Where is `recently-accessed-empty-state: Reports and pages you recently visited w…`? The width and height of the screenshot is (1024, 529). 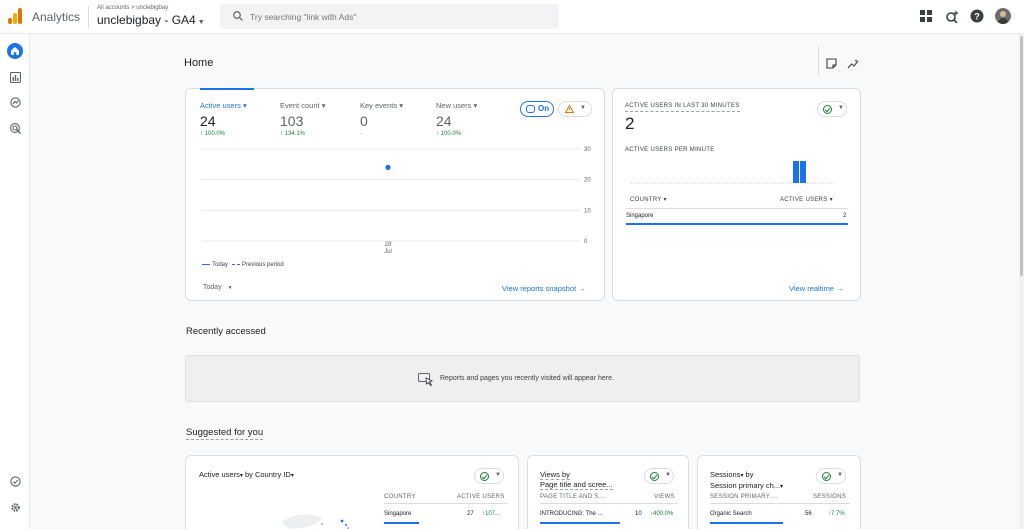 recently-accessed-empty-state: Reports and pages you recently visited w… is located at coordinates (522, 378).